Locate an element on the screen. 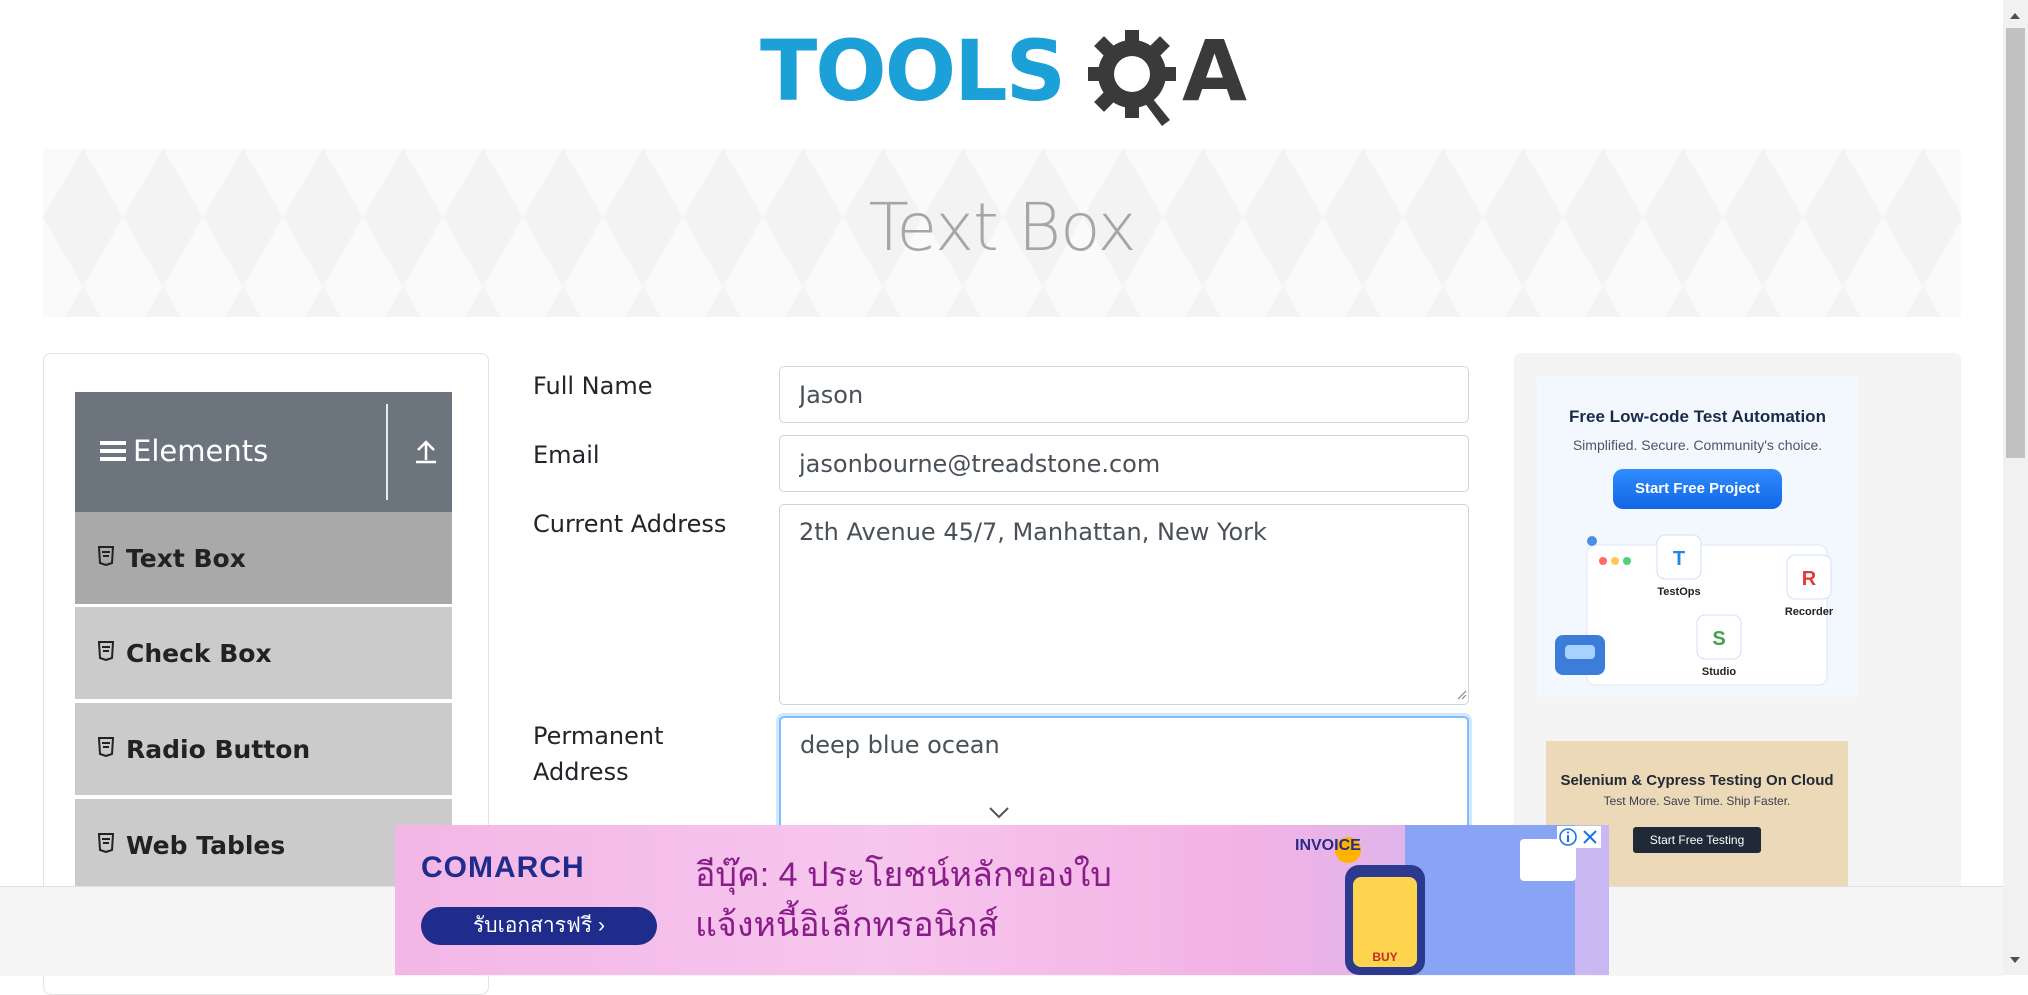 The height and width of the screenshot is (995, 2028). resize-grip-icon is located at coordinates (1461, 694).